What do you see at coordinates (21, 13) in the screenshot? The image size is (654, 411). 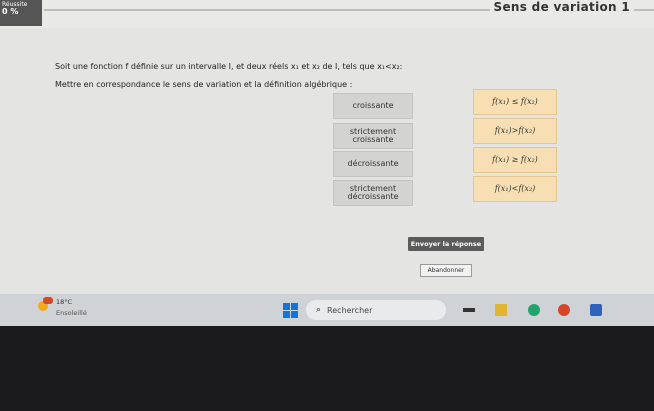 I see `progress-box: Réussite 0 %` at bounding box center [21, 13].